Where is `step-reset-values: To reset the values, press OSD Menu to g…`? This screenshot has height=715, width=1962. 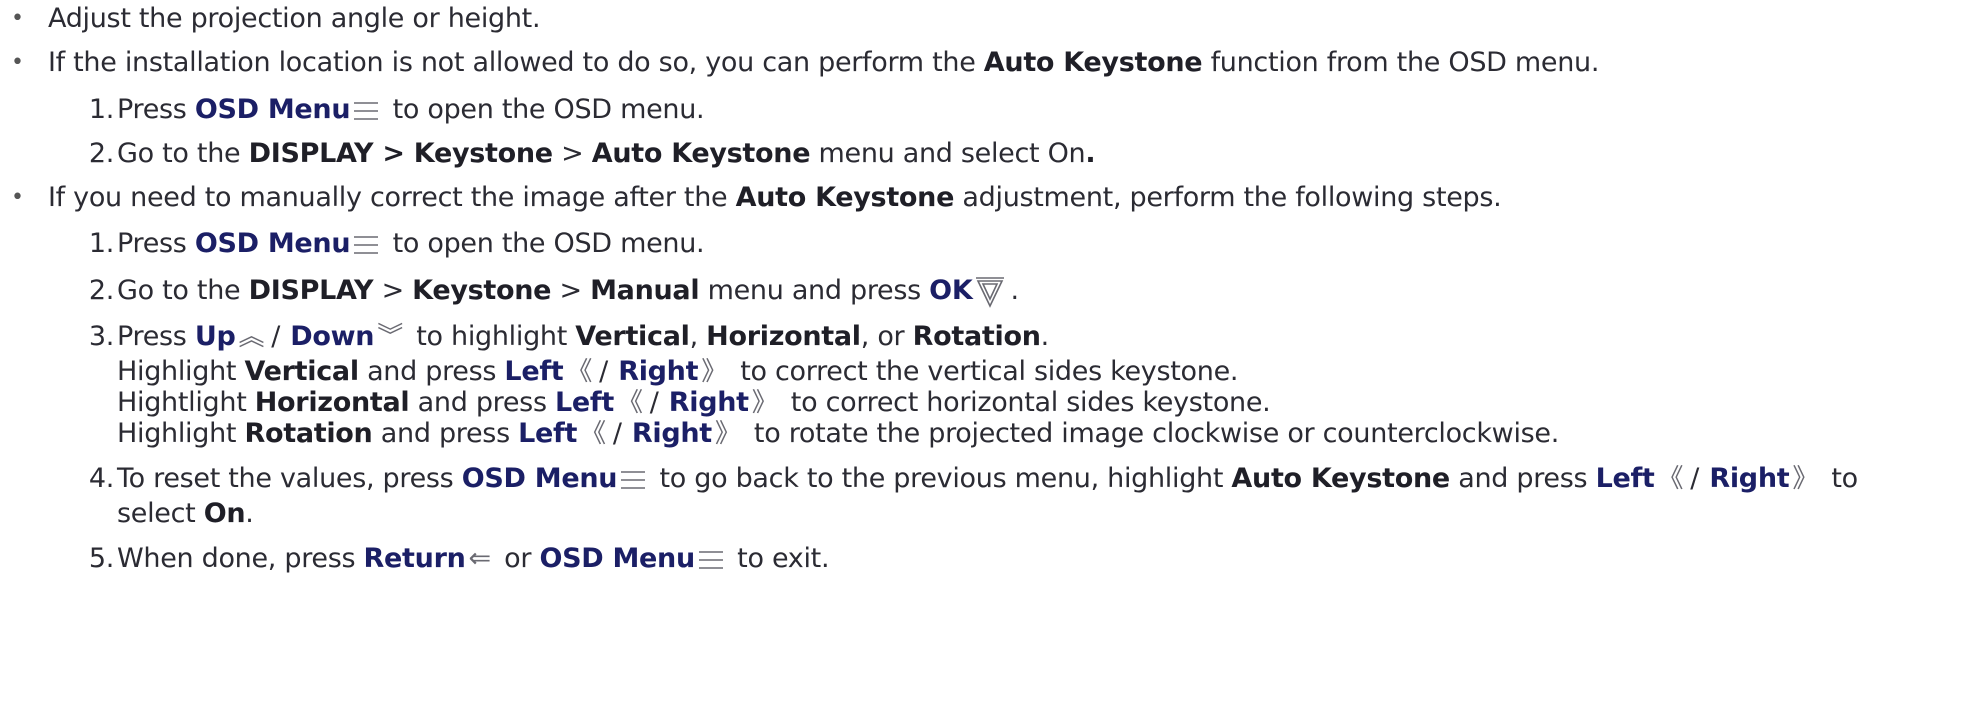
step-reset-values: To reset the values, press OSD Menu to g… is located at coordinates (987, 480).